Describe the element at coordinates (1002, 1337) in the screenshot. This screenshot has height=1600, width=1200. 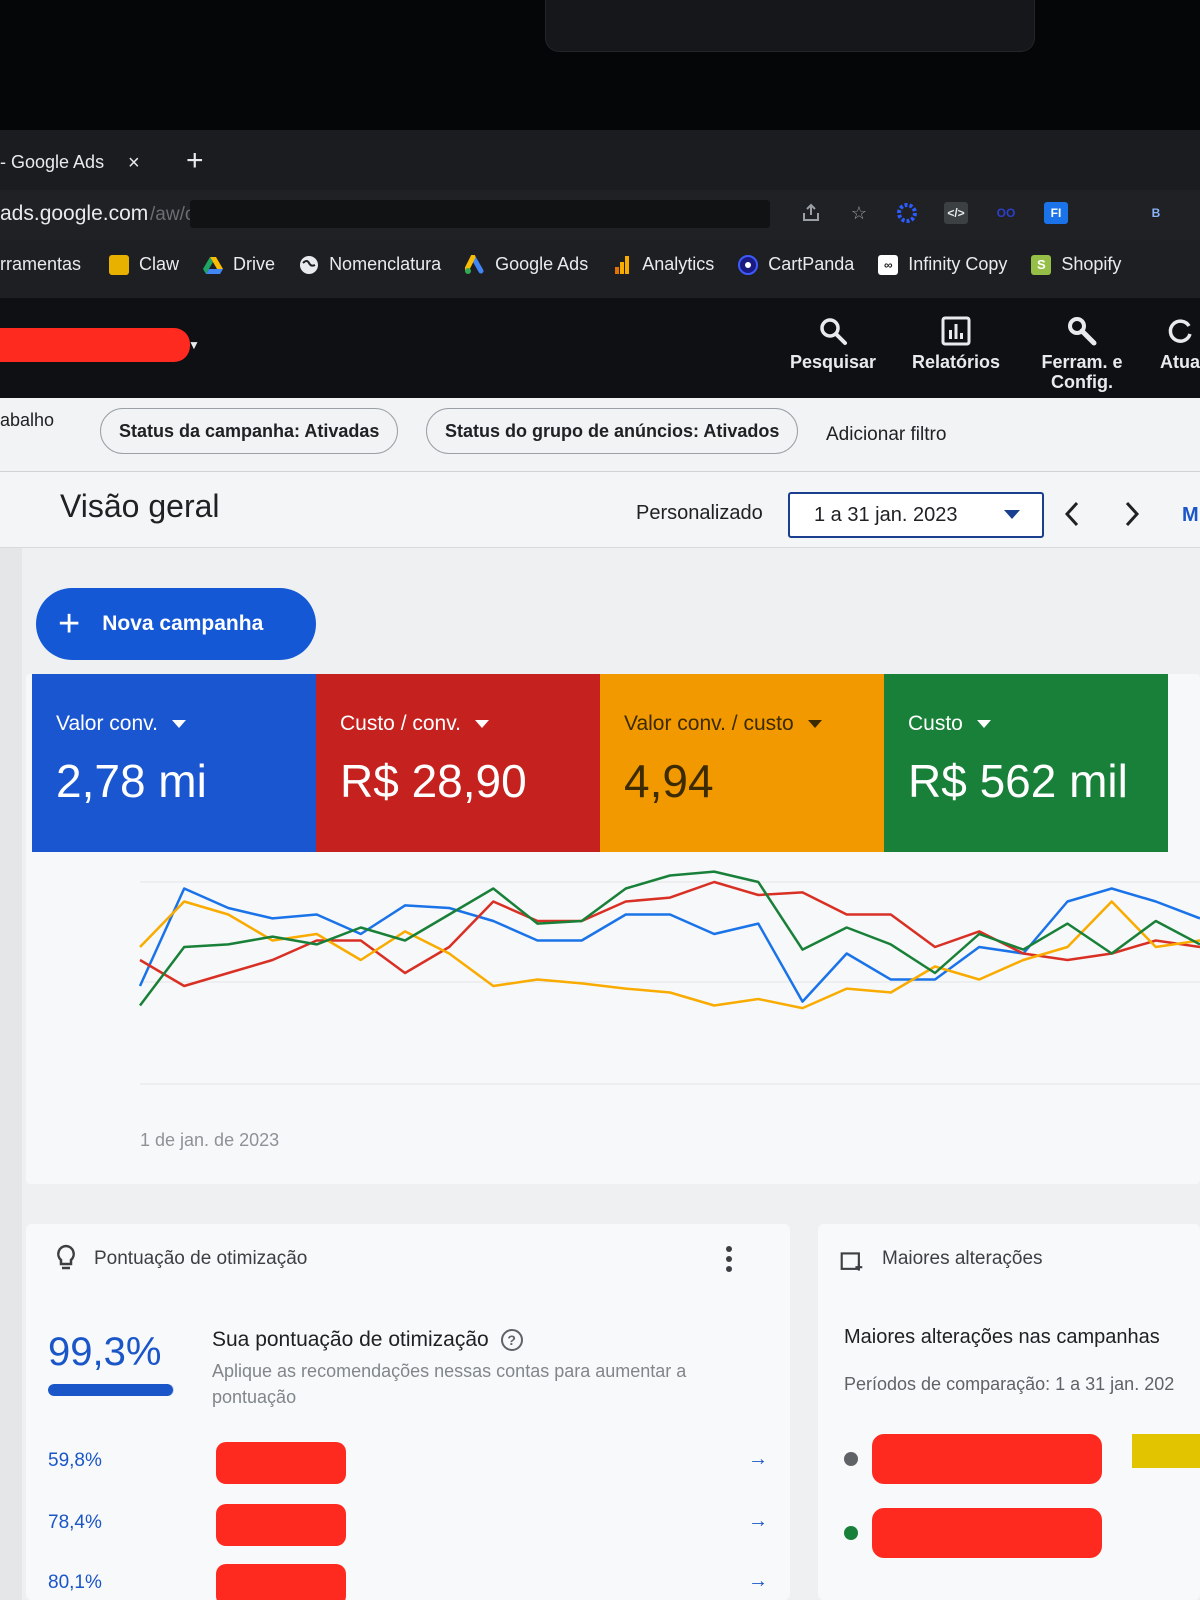
I see `changes-heading: Maiores alterações nas campanhas` at that location.